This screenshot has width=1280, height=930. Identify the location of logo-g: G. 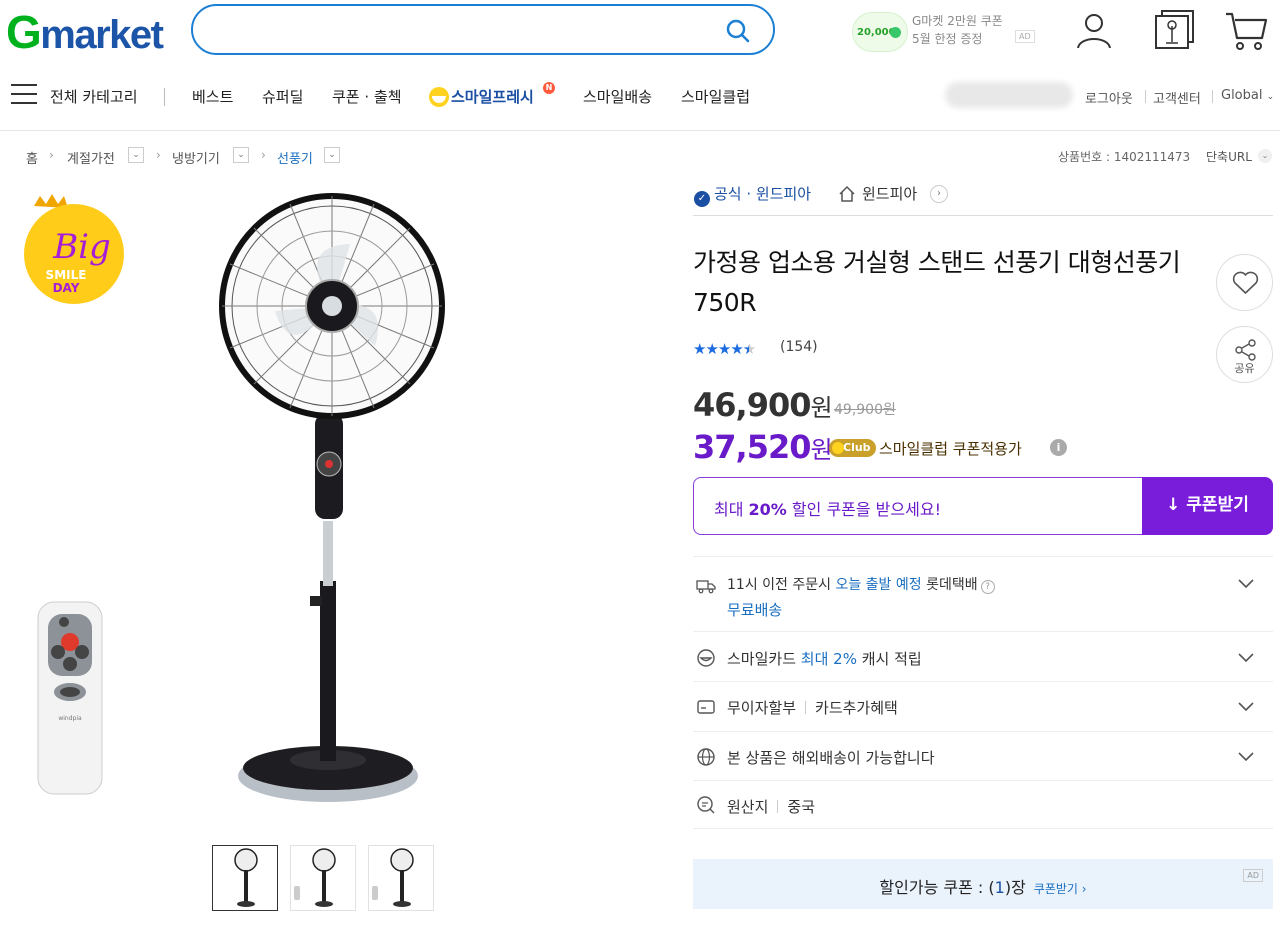
(24, 32).